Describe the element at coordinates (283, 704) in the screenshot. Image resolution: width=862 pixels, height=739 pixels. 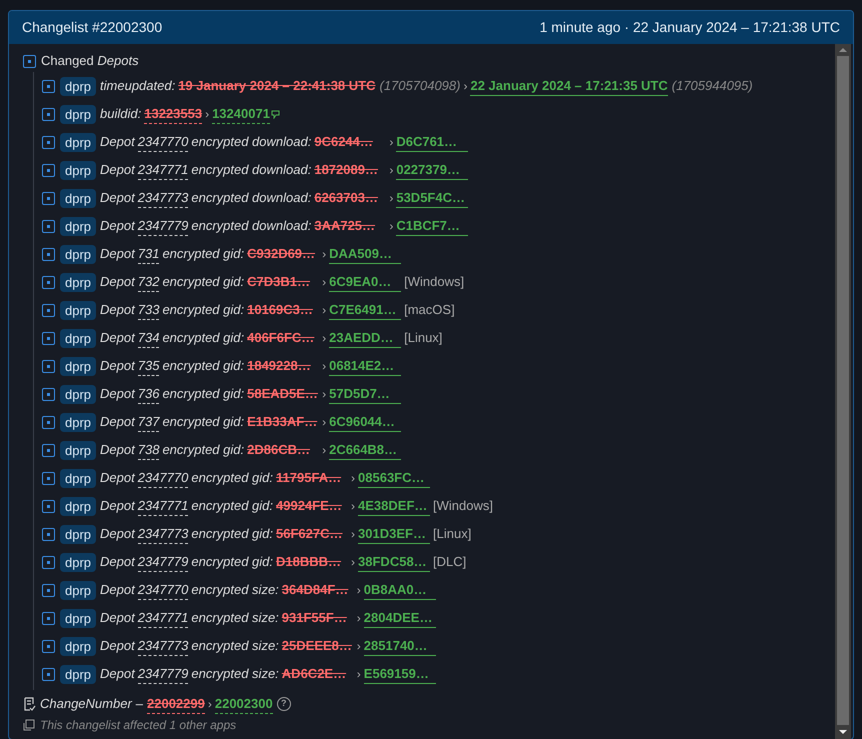
I see `help-icon: ?` at that location.